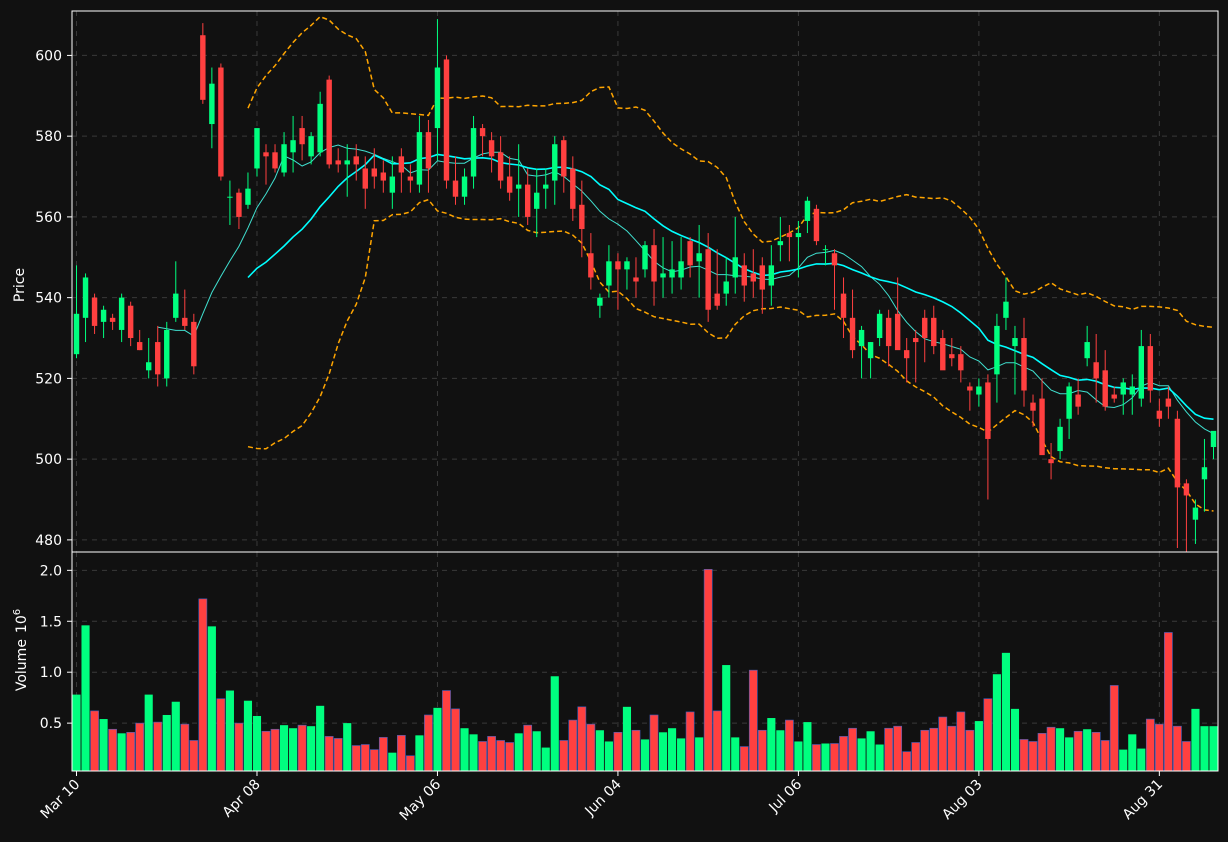 This screenshot has height=842, width=1228. What do you see at coordinates (48, 379) in the screenshot?
I see `price-y-tick-label: 520` at bounding box center [48, 379].